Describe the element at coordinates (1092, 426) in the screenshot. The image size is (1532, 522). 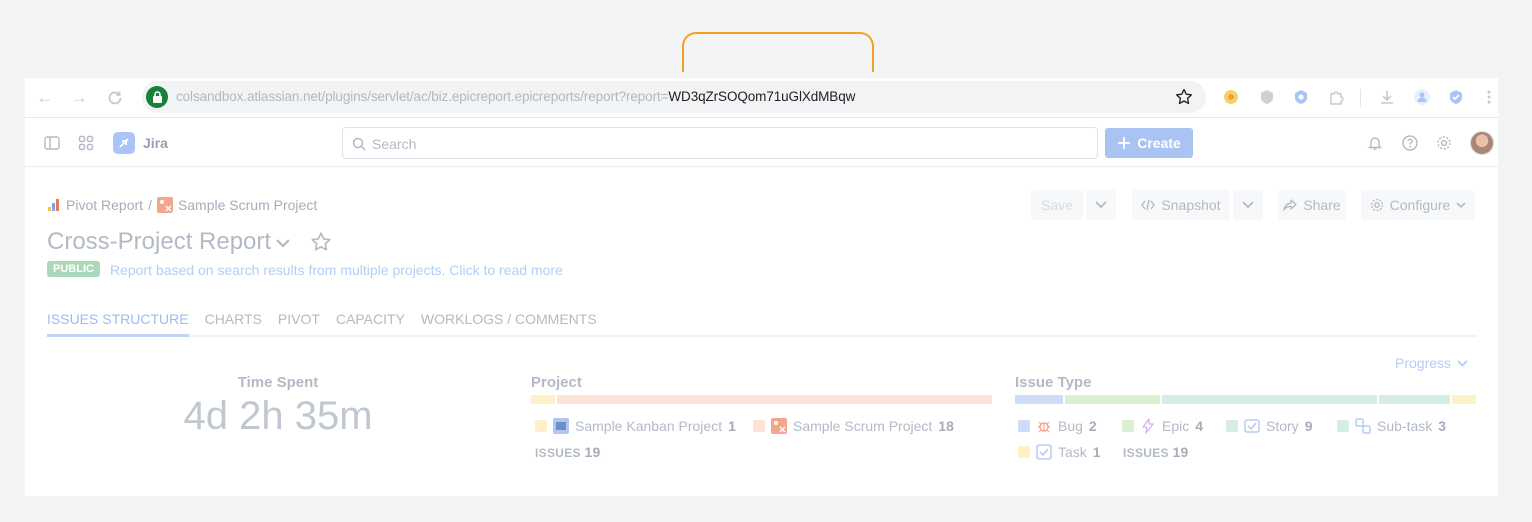
I see `legend-count: 2` at that location.